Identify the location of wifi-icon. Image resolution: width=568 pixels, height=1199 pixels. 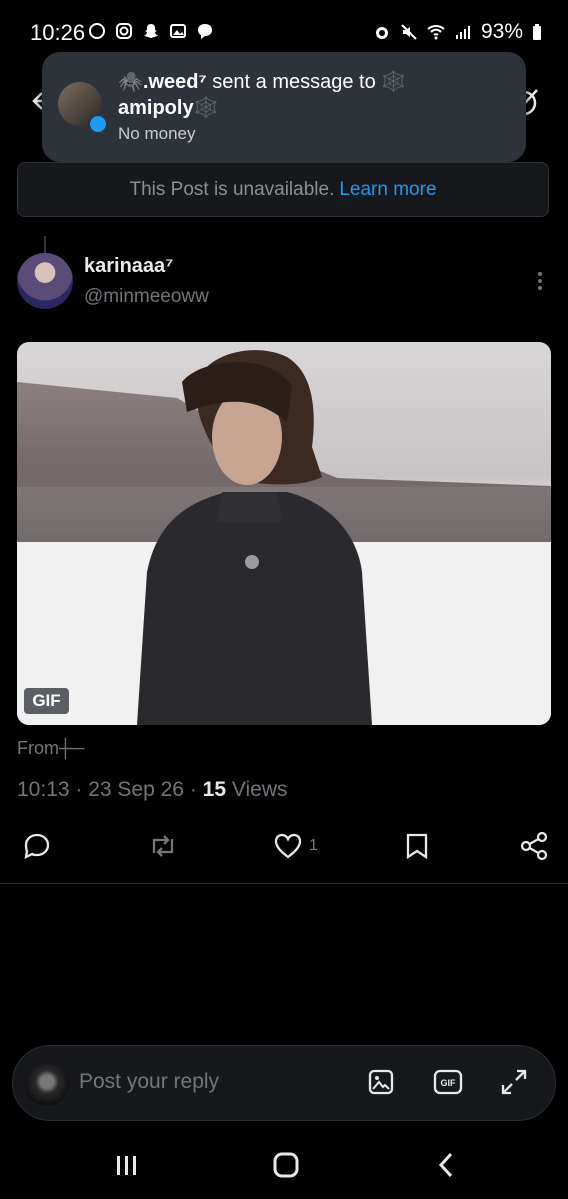
(436, 32).